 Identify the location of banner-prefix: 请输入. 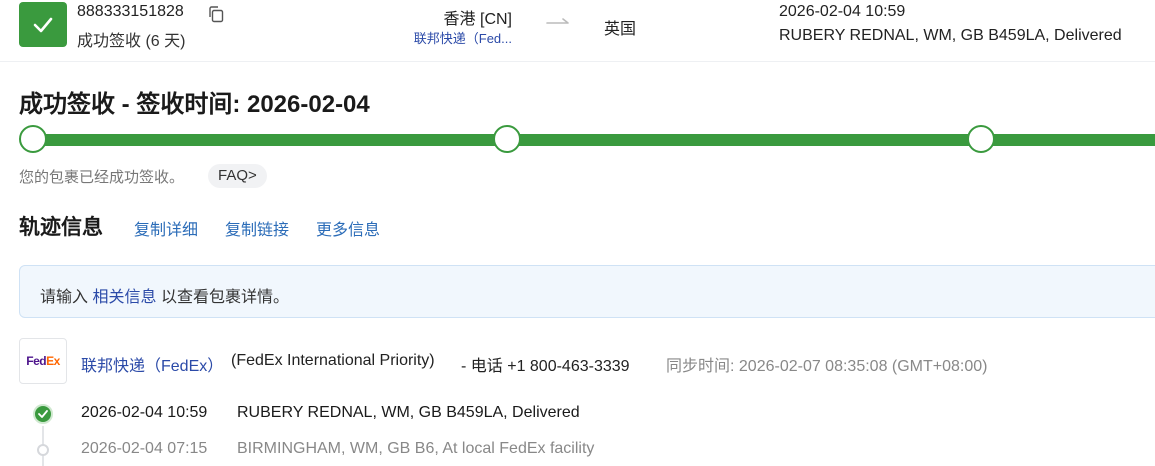
(64, 297).